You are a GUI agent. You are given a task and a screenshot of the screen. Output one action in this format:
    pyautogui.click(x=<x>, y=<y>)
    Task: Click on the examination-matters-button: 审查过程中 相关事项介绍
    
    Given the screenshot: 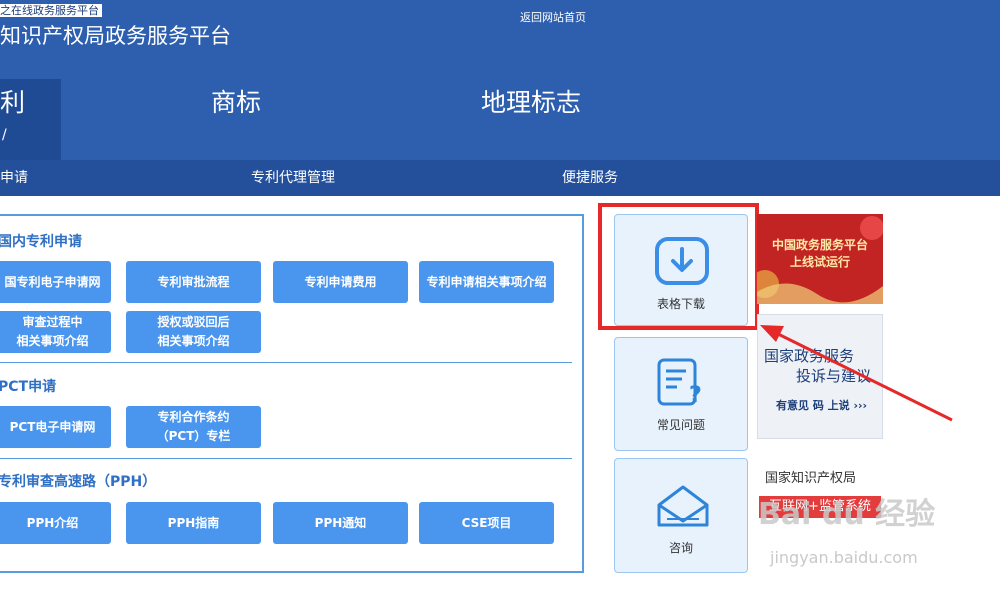 What is the action you would take?
    pyautogui.click(x=55, y=332)
    